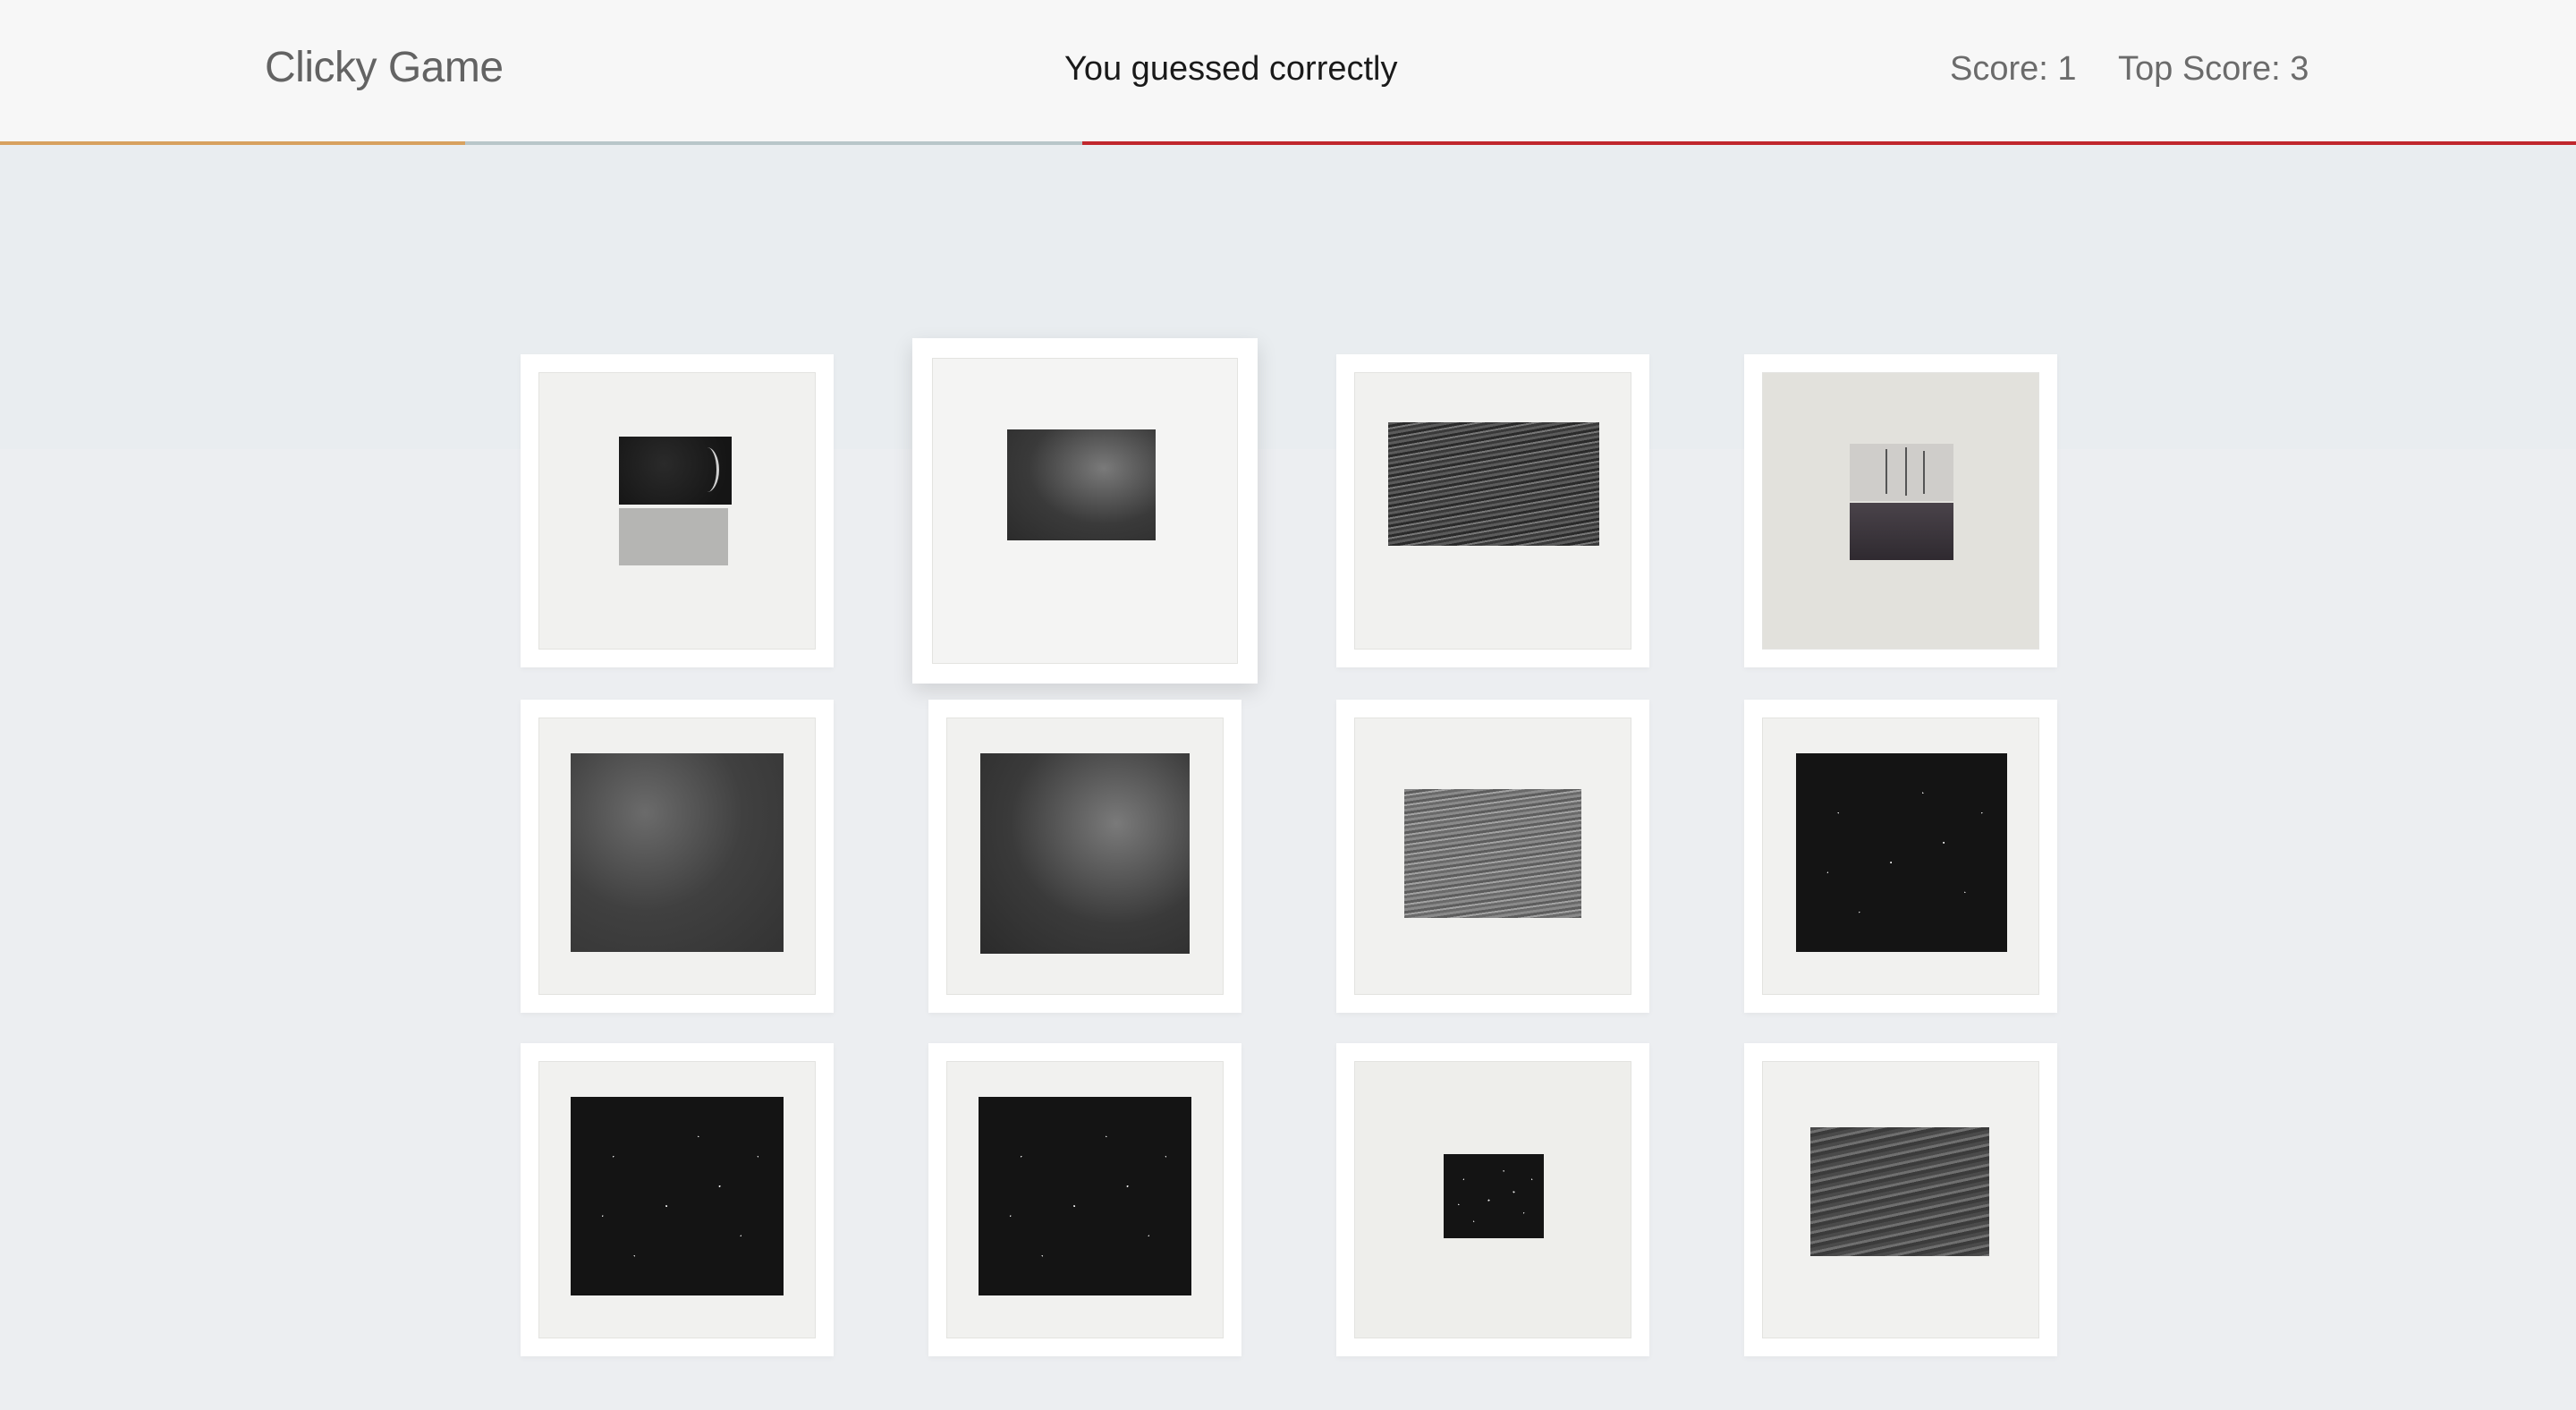 The image size is (2576, 1410). I want to click on paper-panel, so click(673, 536).